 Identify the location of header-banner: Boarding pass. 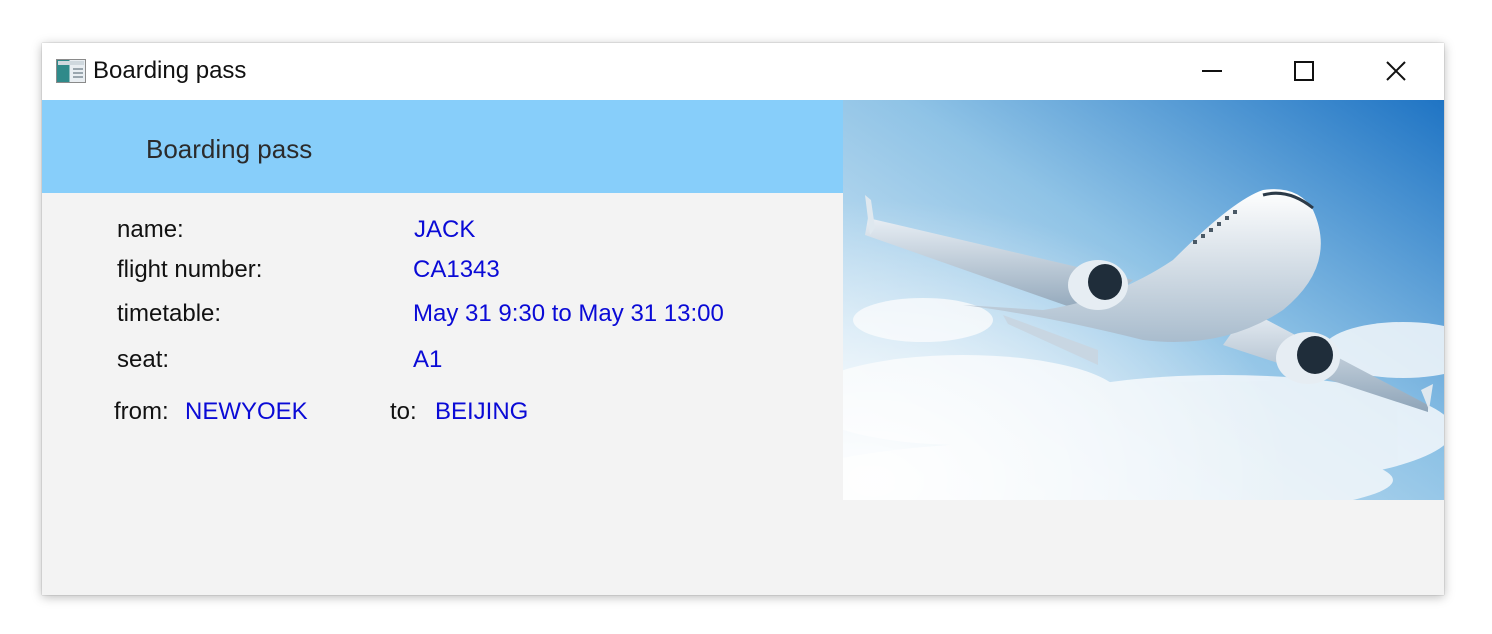
(442, 146).